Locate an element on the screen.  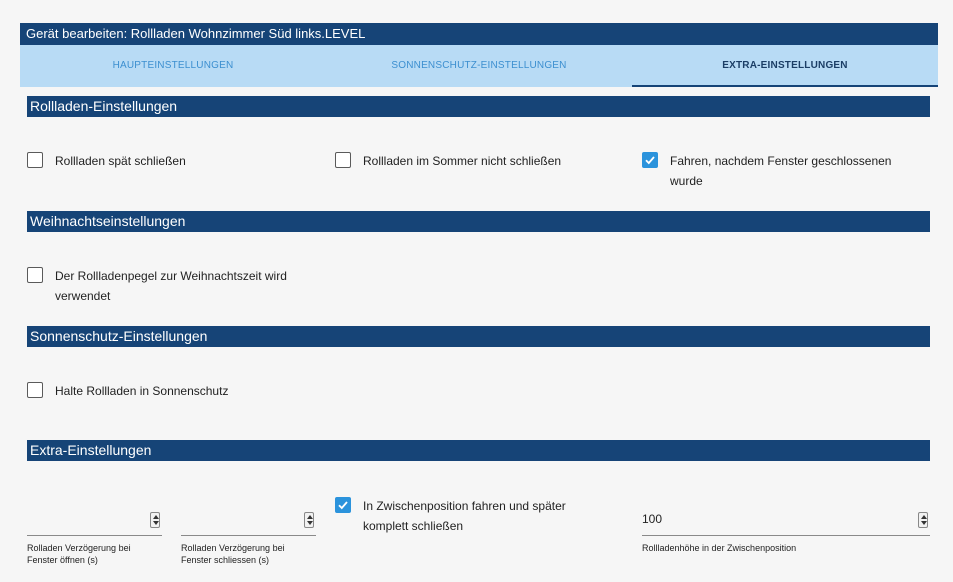
checkbox-label-line2: wurde is located at coordinates (686, 181).